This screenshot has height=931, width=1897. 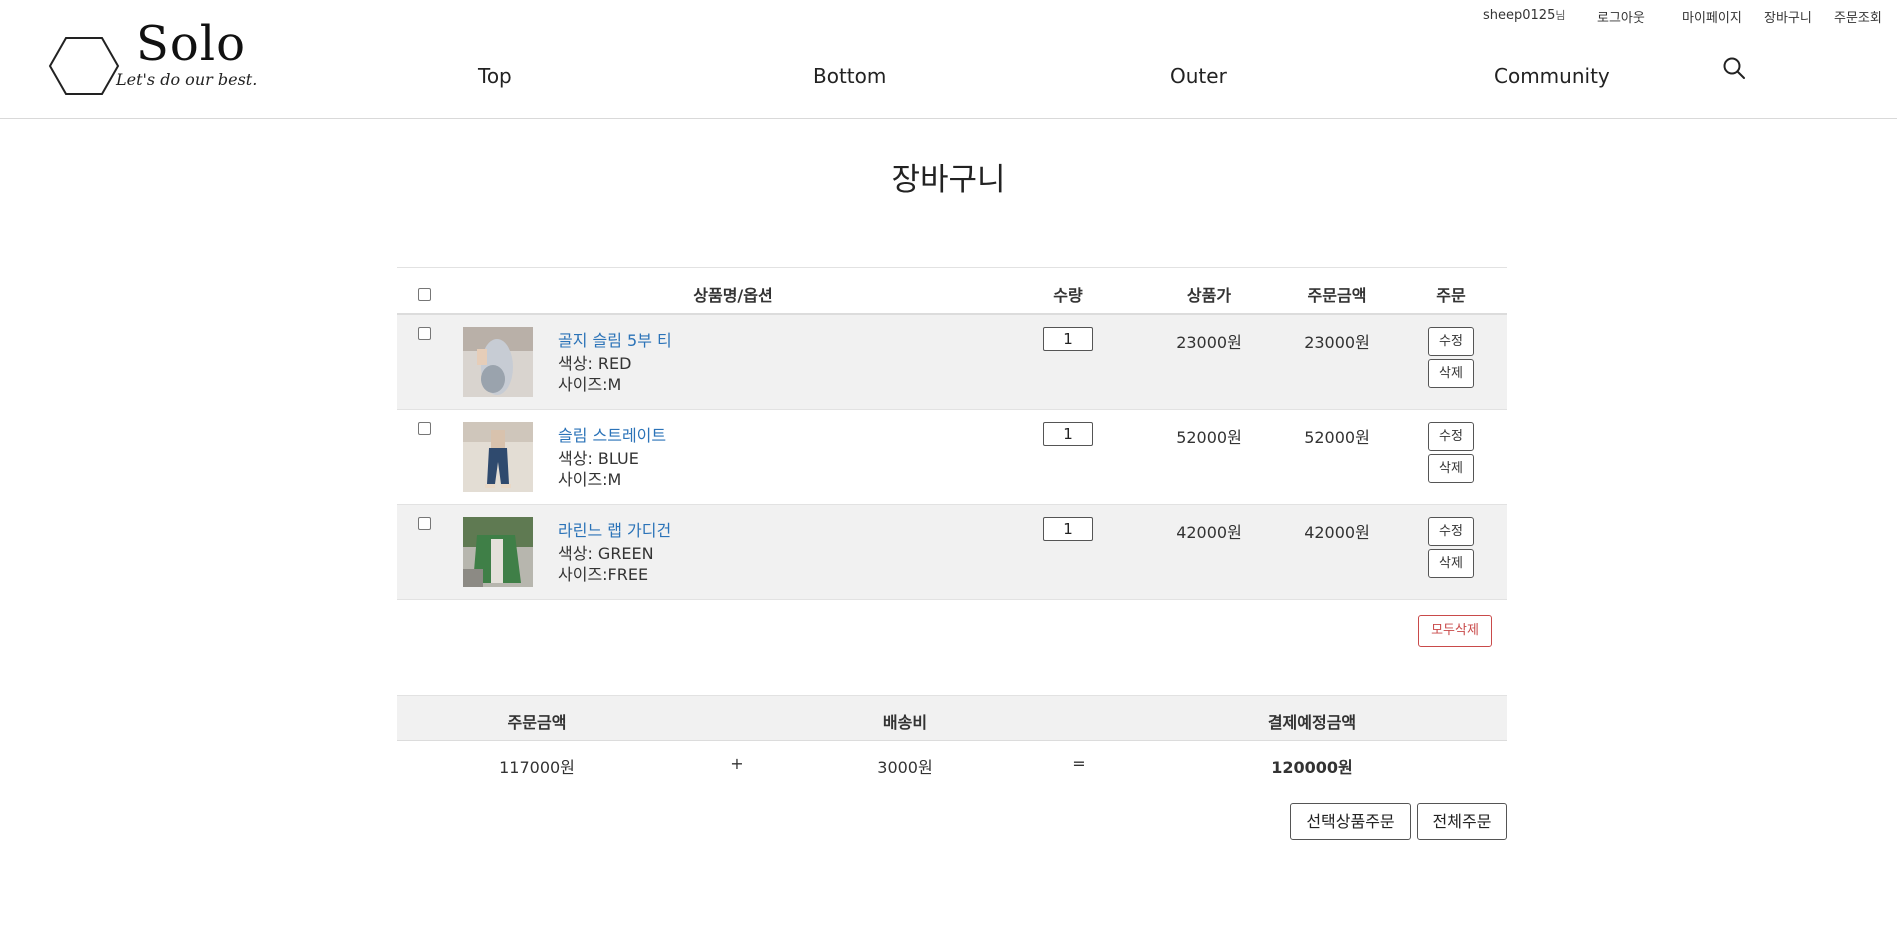 What do you see at coordinates (84, 66) in the screenshot?
I see `hexagon-logo-icon` at bounding box center [84, 66].